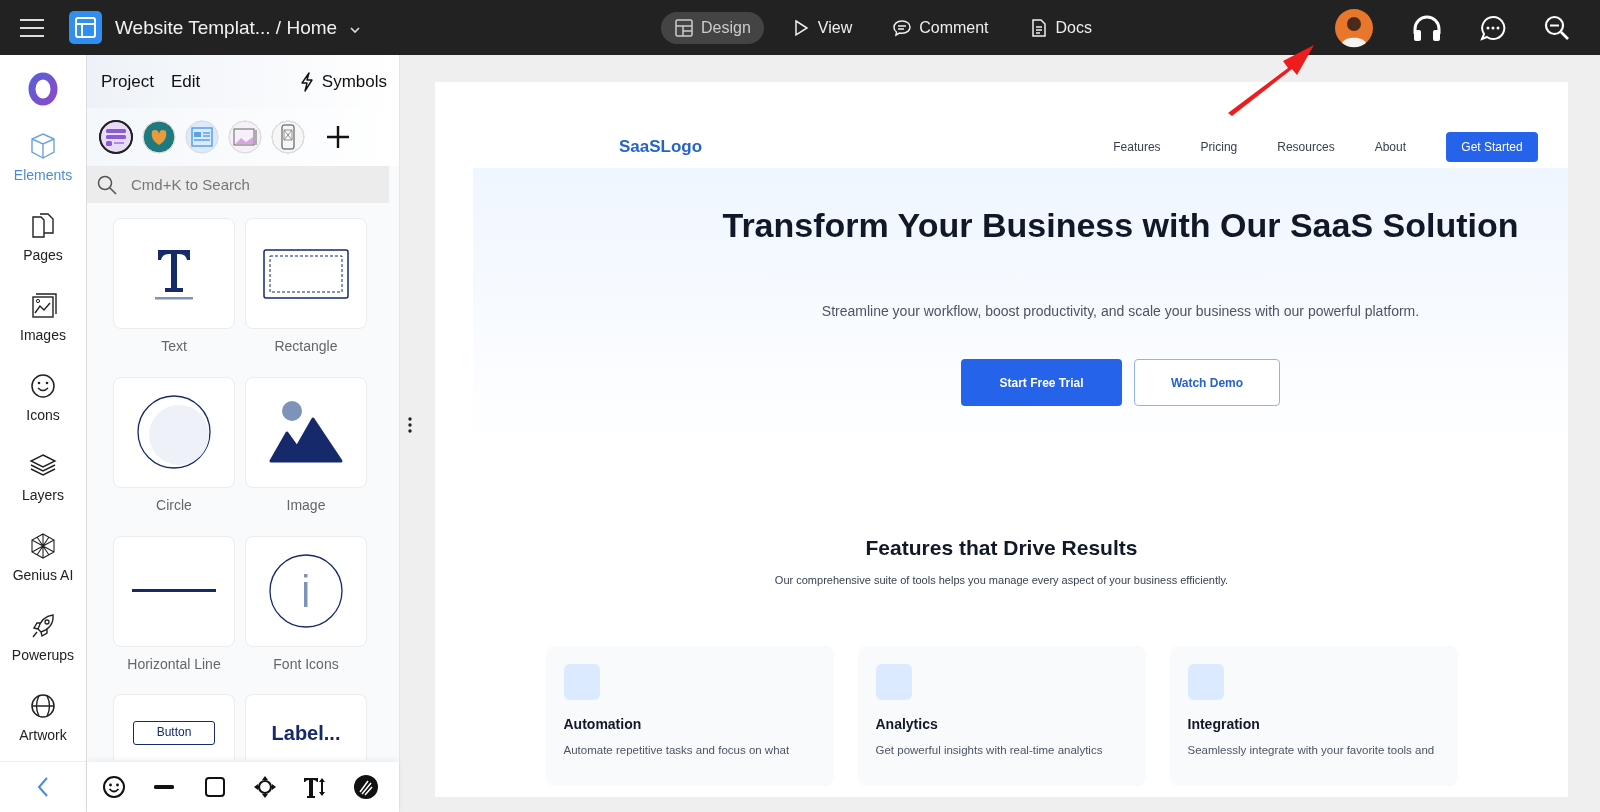 This screenshot has height=812, width=1600. What do you see at coordinates (1041, 382) in the screenshot?
I see `primary-button: Start Free Trial` at bounding box center [1041, 382].